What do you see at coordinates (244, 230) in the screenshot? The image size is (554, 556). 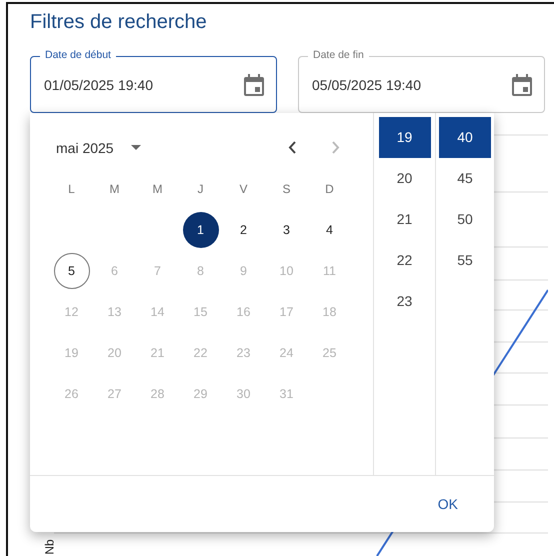 I see `calendar-day: 2` at bounding box center [244, 230].